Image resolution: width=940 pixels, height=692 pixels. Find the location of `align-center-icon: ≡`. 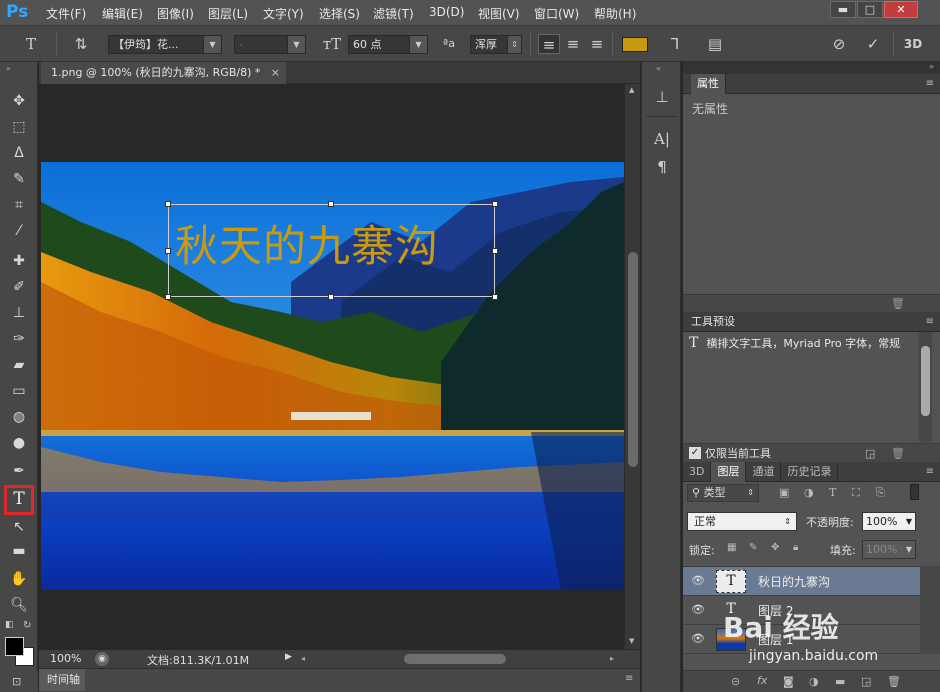

align-center-icon: ≡ is located at coordinates (573, 44).